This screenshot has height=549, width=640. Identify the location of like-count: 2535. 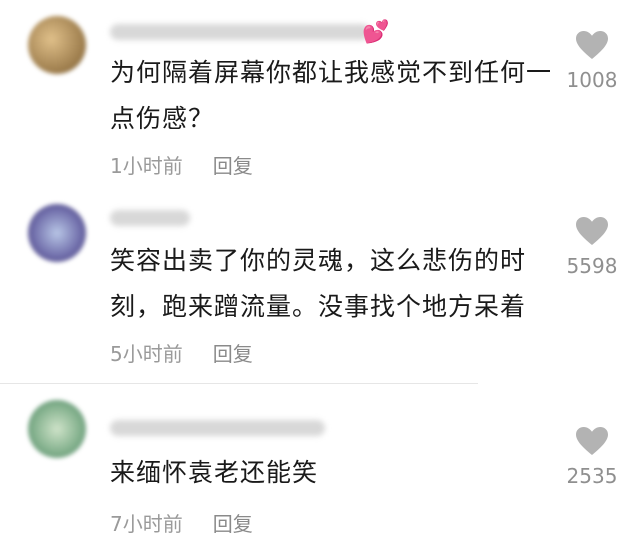
(592, 476).